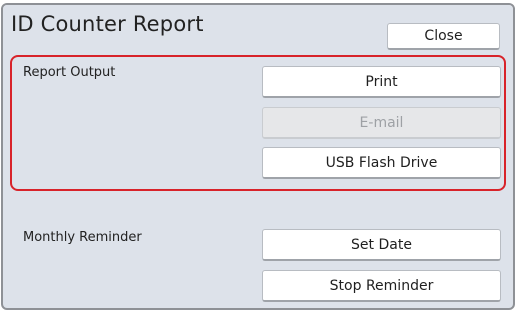  What do you see at coordinates (381, 286) in the screenshot?
I see `stop-reminder-button: Stop Reminder` at bounding box center [381, 286].